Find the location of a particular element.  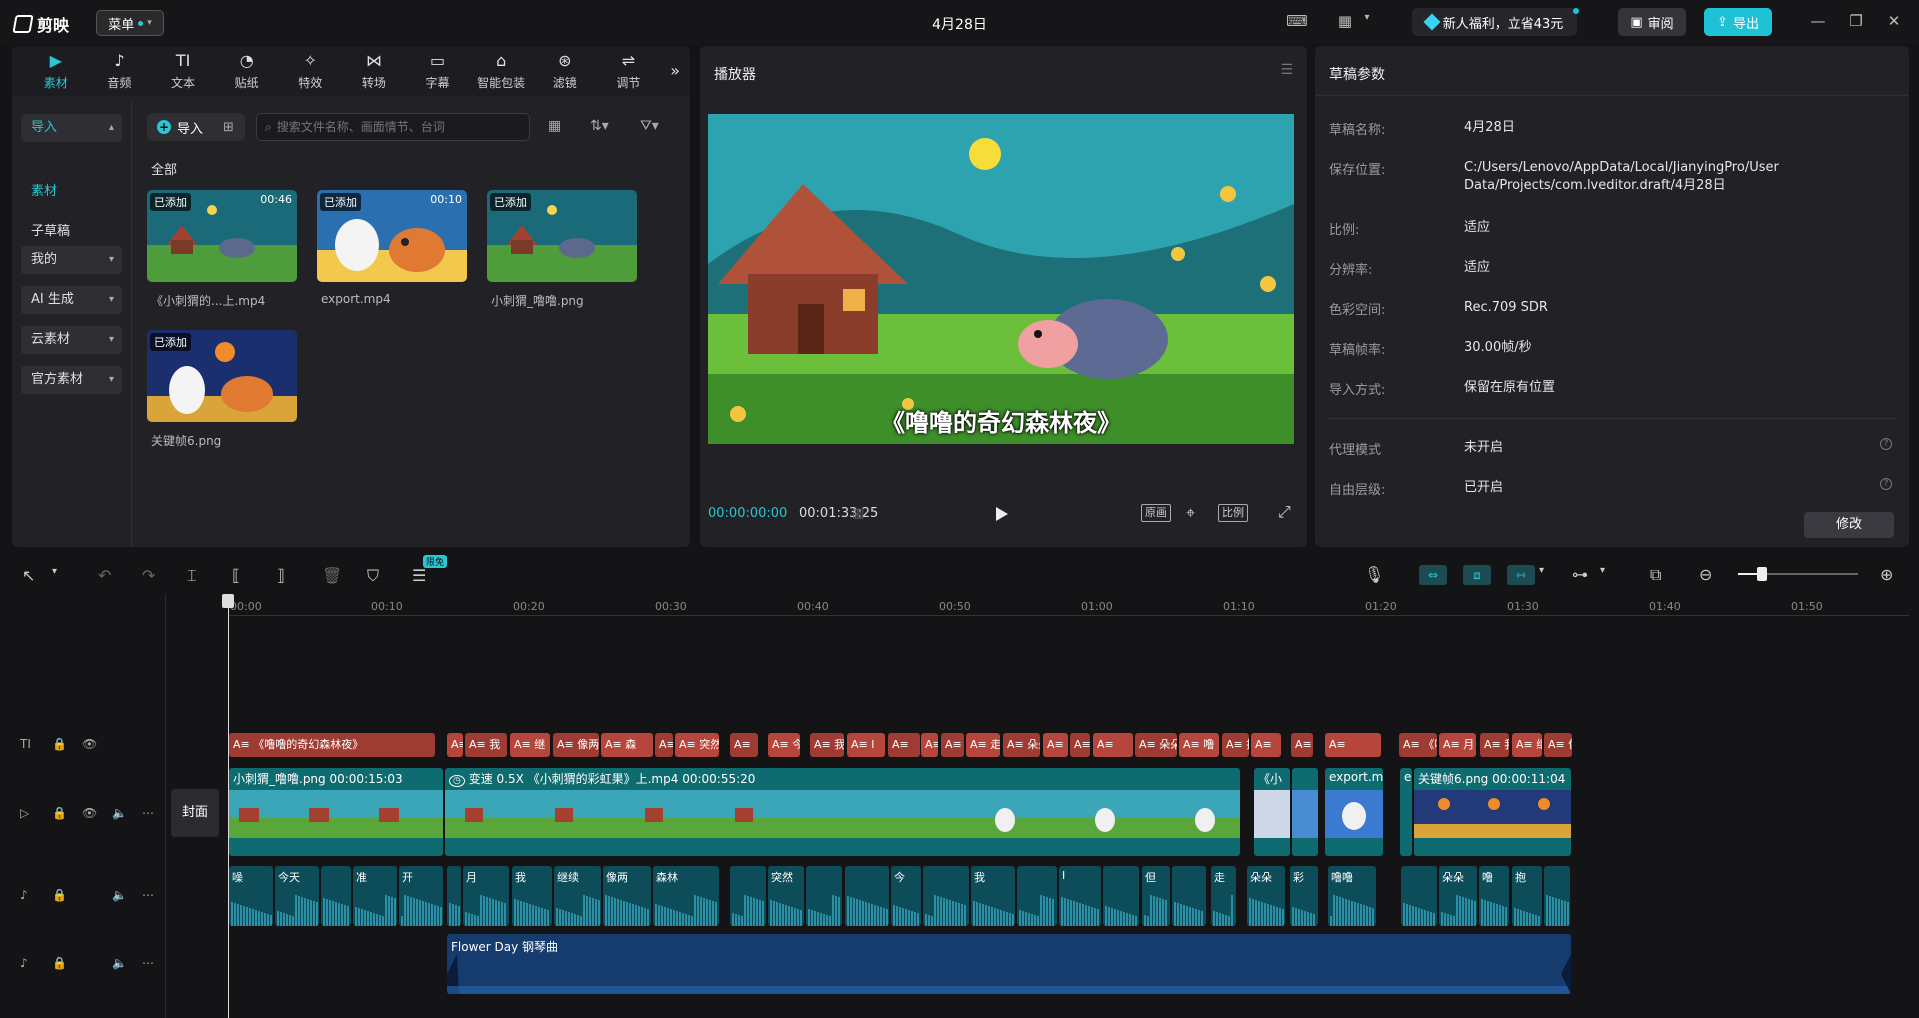

preview-axis-button: ⇿ is located at coordinates (1521, 575).